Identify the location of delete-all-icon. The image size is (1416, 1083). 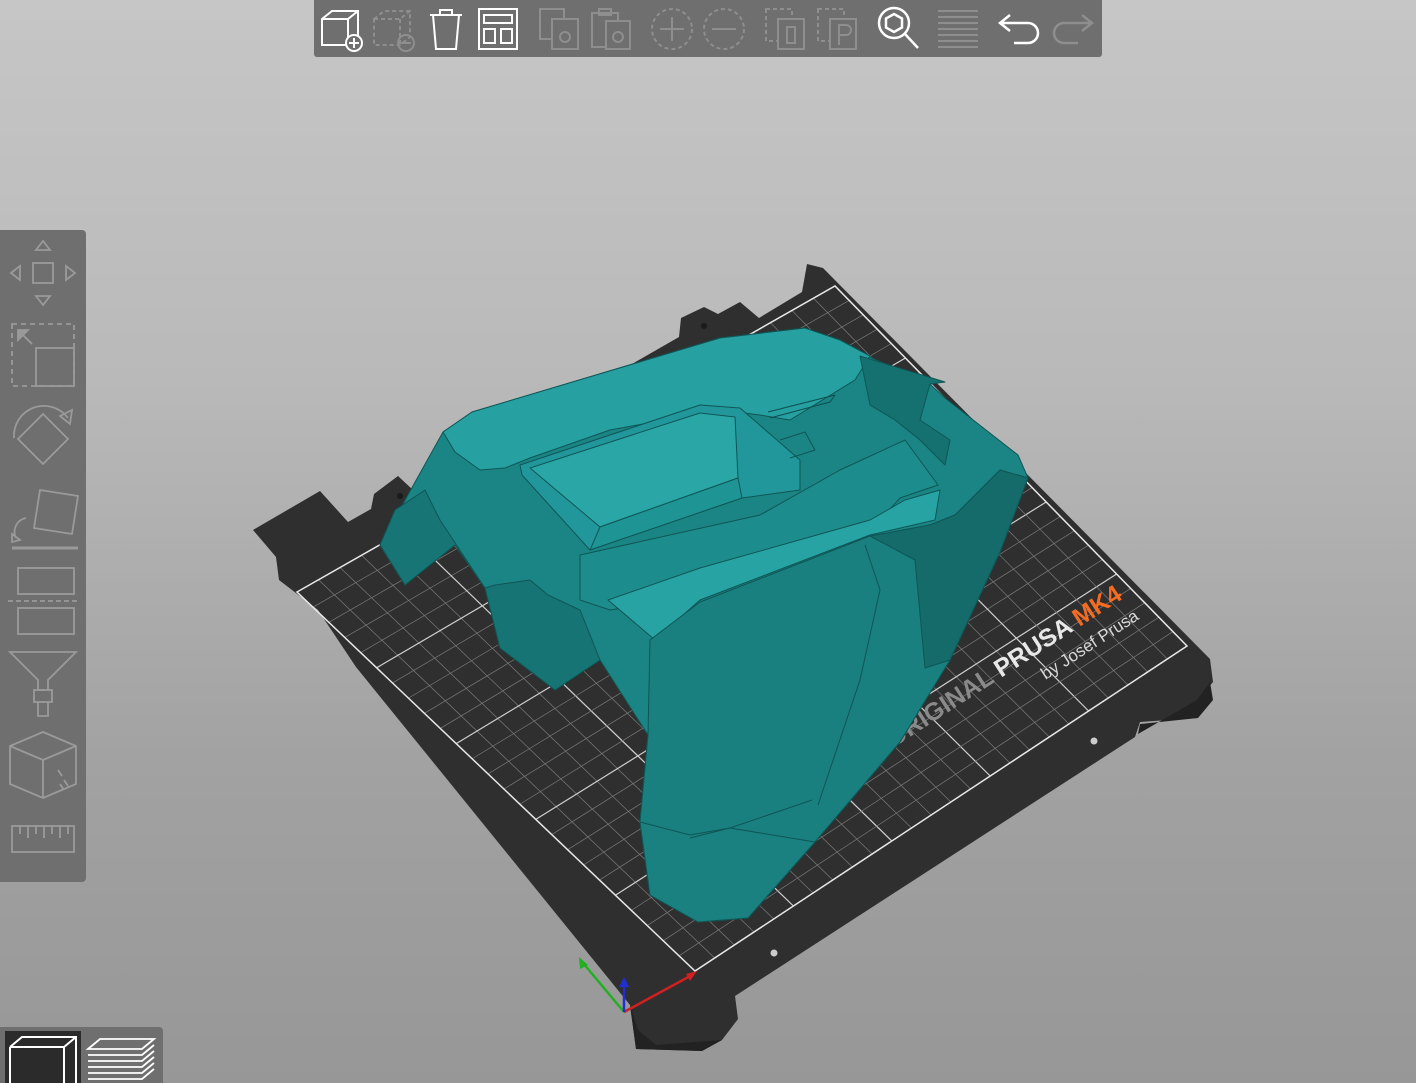
(446, 29).